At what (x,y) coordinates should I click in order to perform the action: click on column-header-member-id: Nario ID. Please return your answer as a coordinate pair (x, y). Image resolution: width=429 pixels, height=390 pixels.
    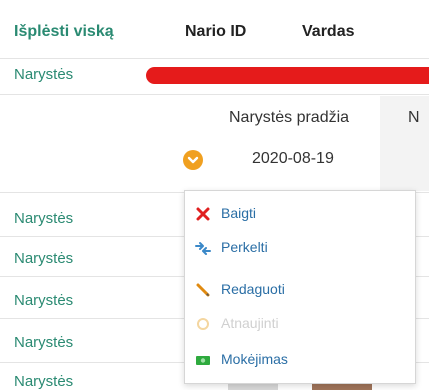
    Looking at the image, I should click on (215, 32).